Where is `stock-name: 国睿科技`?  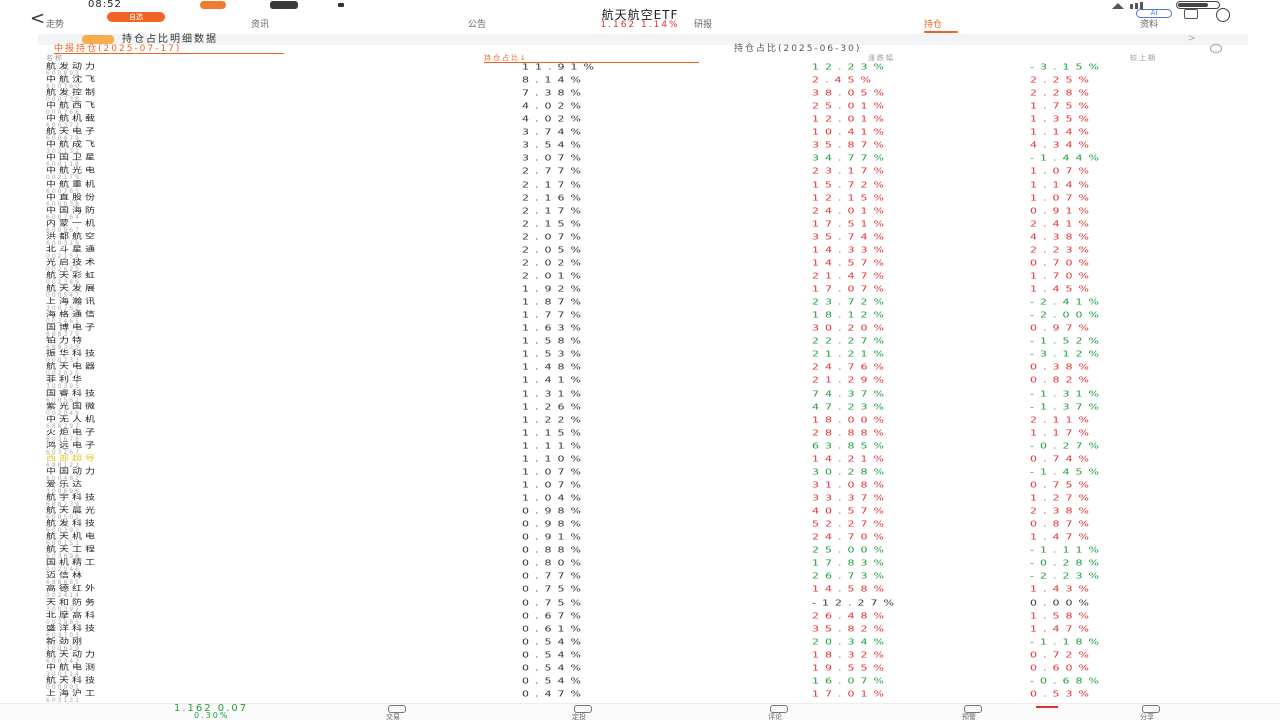 stock-name: 国睿科技 is located at coordinates (72, 393).